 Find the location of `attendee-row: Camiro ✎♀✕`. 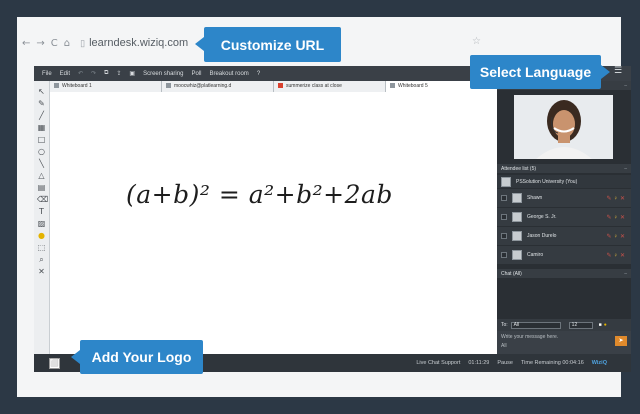

attendee-row: Camiro ✎♀✕ is located at coordinates (564, 255).